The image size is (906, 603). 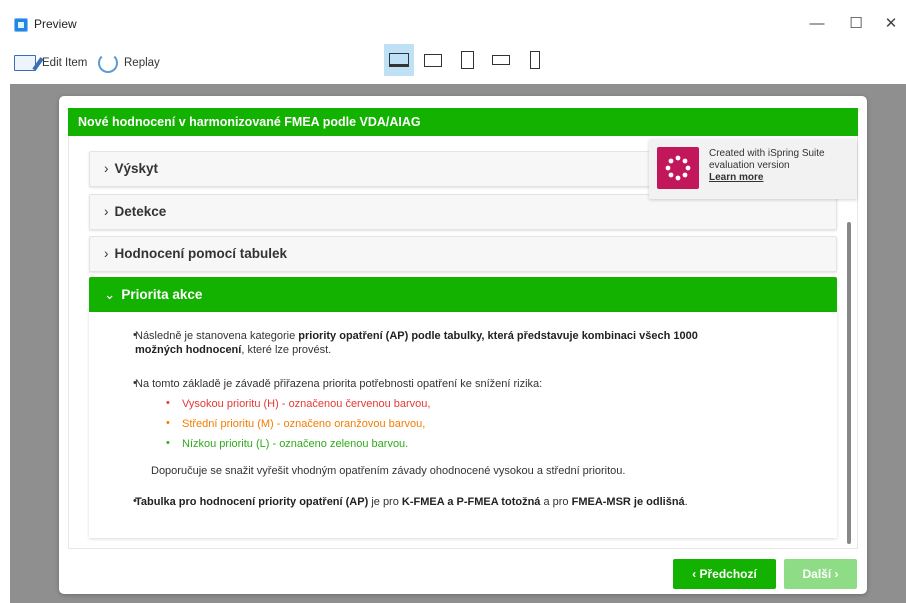 What do you see at coordinates (142, 63) in the screenshot?
I see `replay-label: Replay` at bounding box center [142, 63].